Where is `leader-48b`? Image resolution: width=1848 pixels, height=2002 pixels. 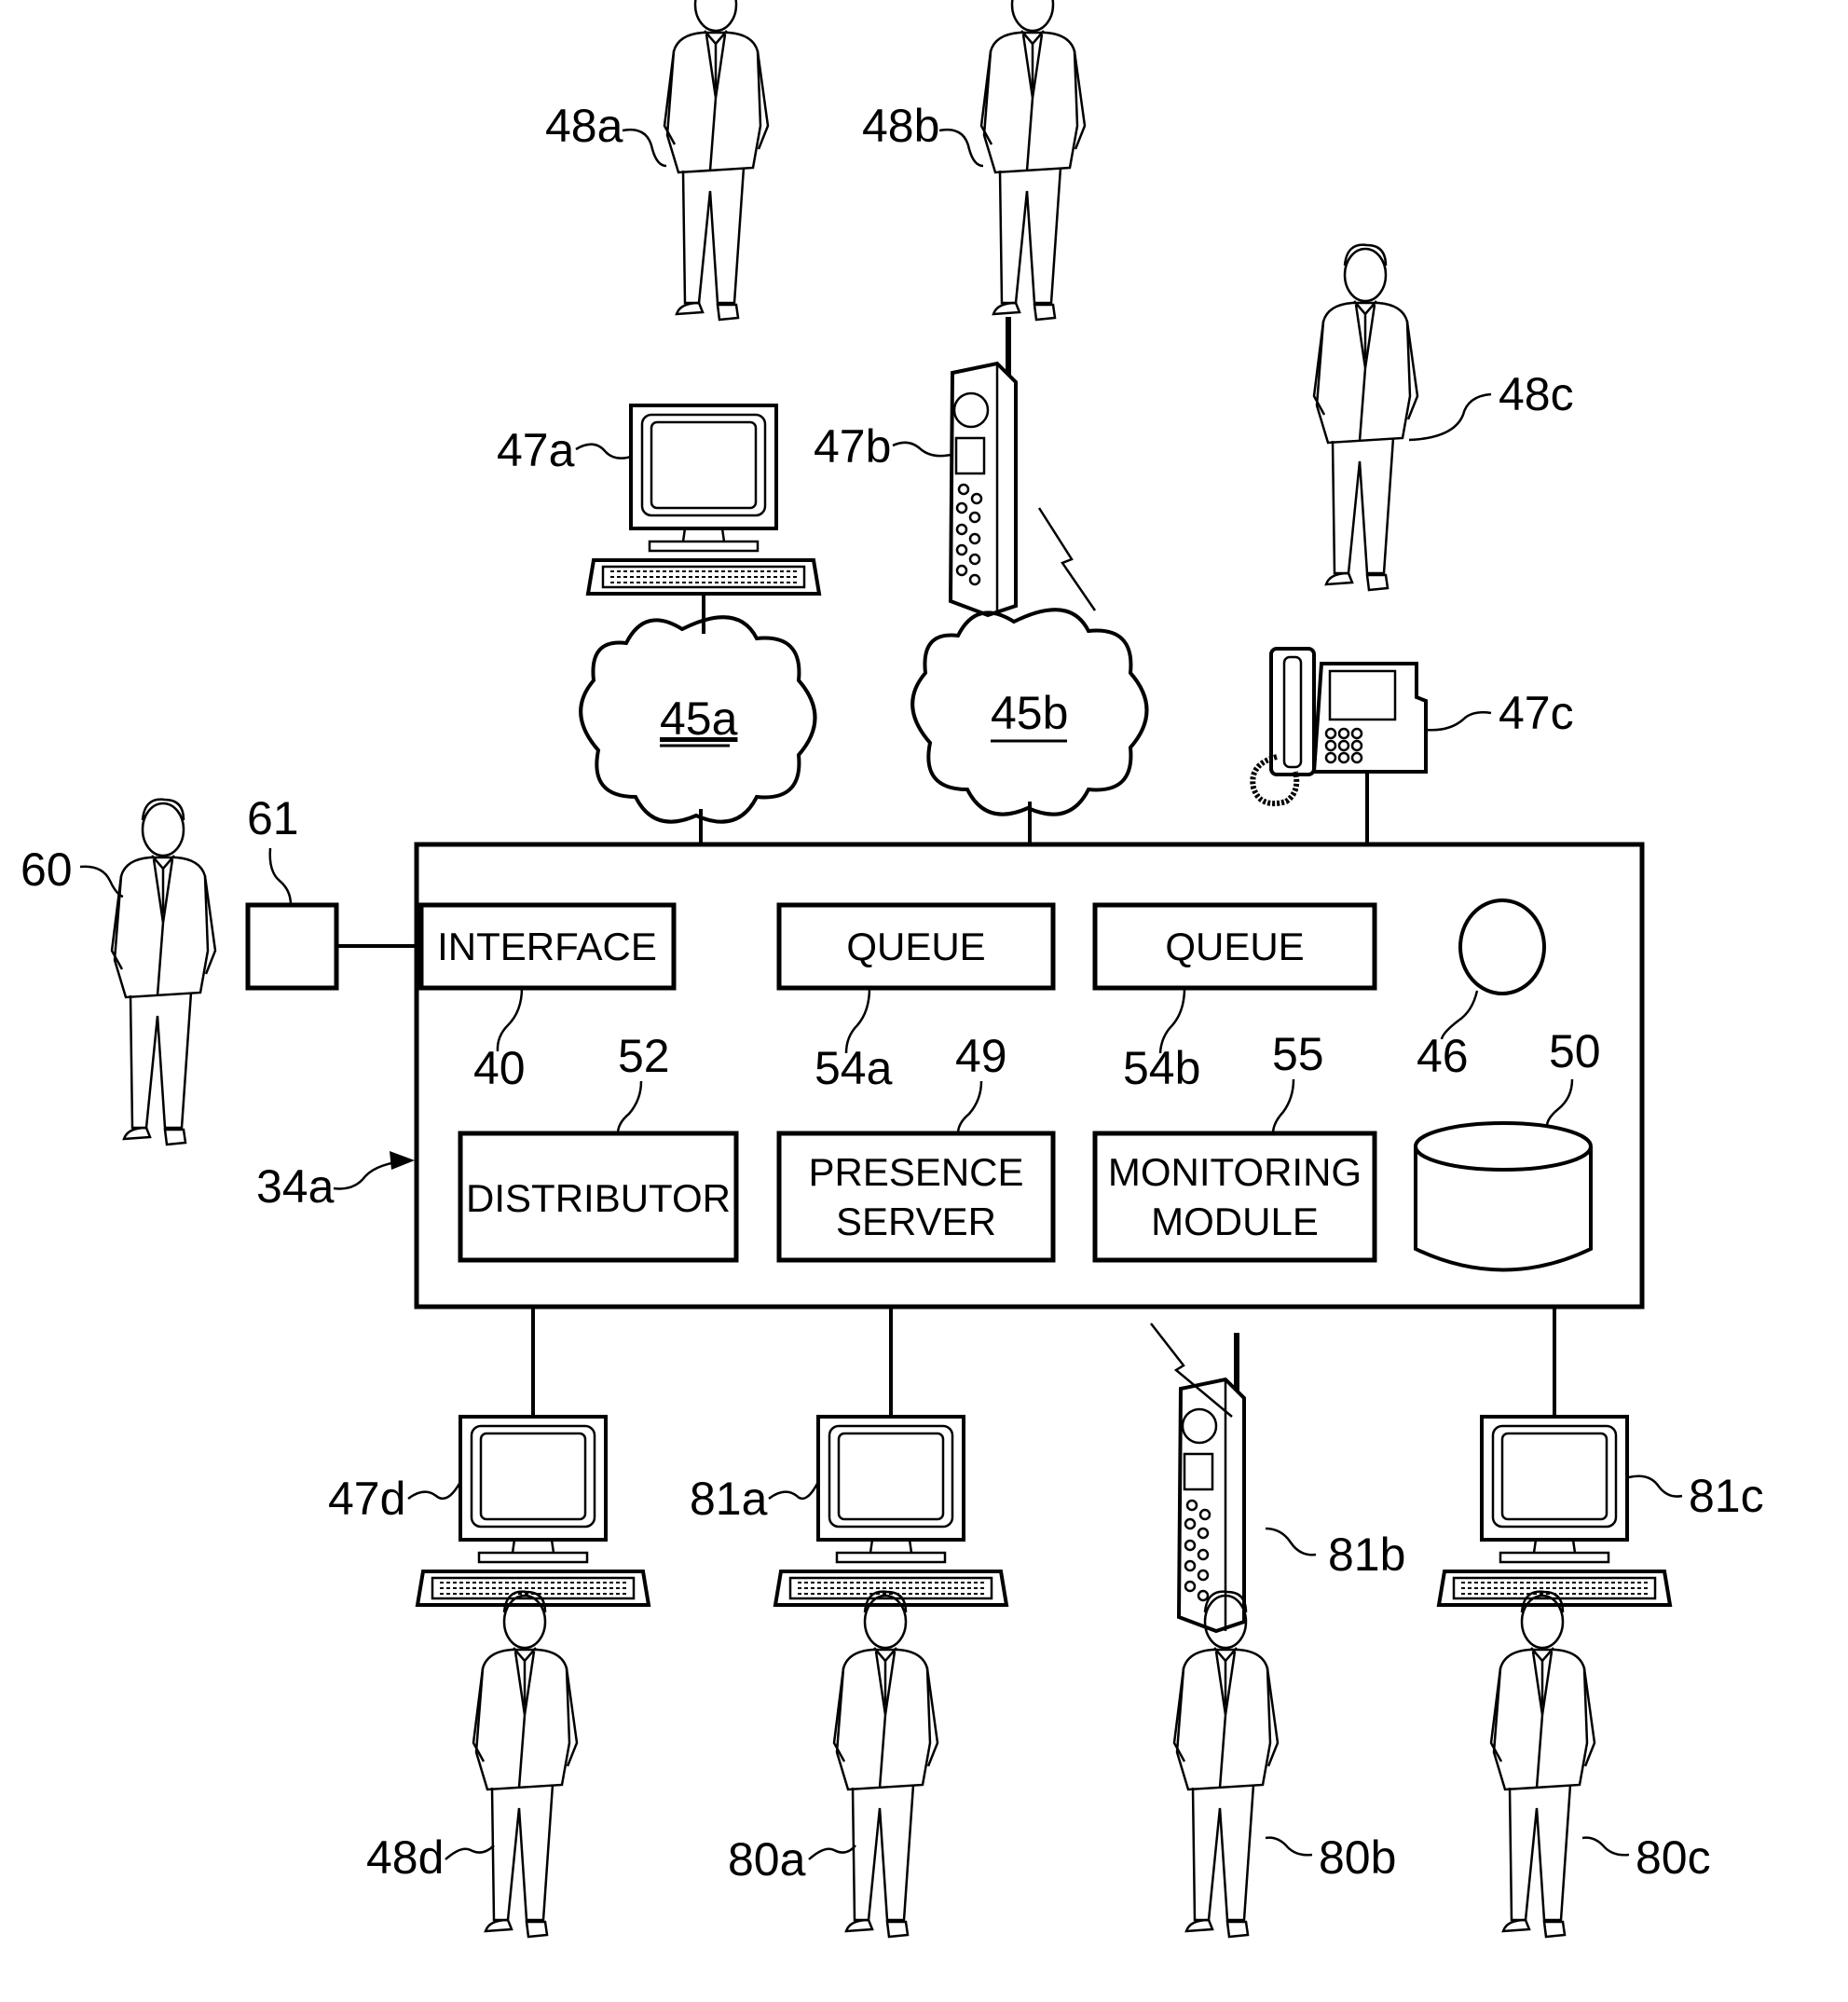 leader-48b is located at coordinates (961, 148).